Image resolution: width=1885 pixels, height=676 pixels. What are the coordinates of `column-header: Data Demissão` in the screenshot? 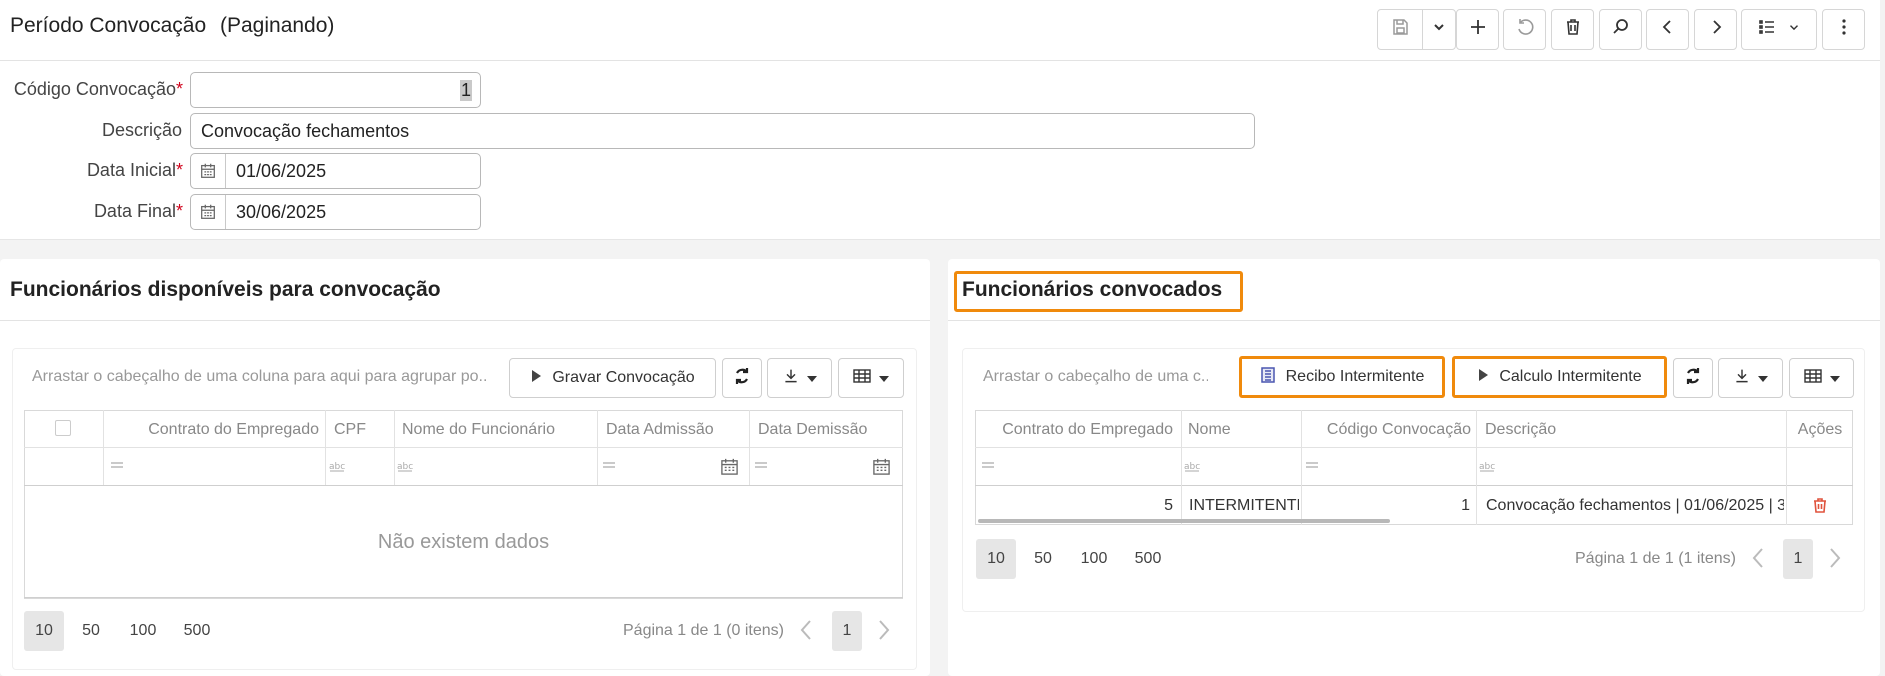 It's located at (828, 430).